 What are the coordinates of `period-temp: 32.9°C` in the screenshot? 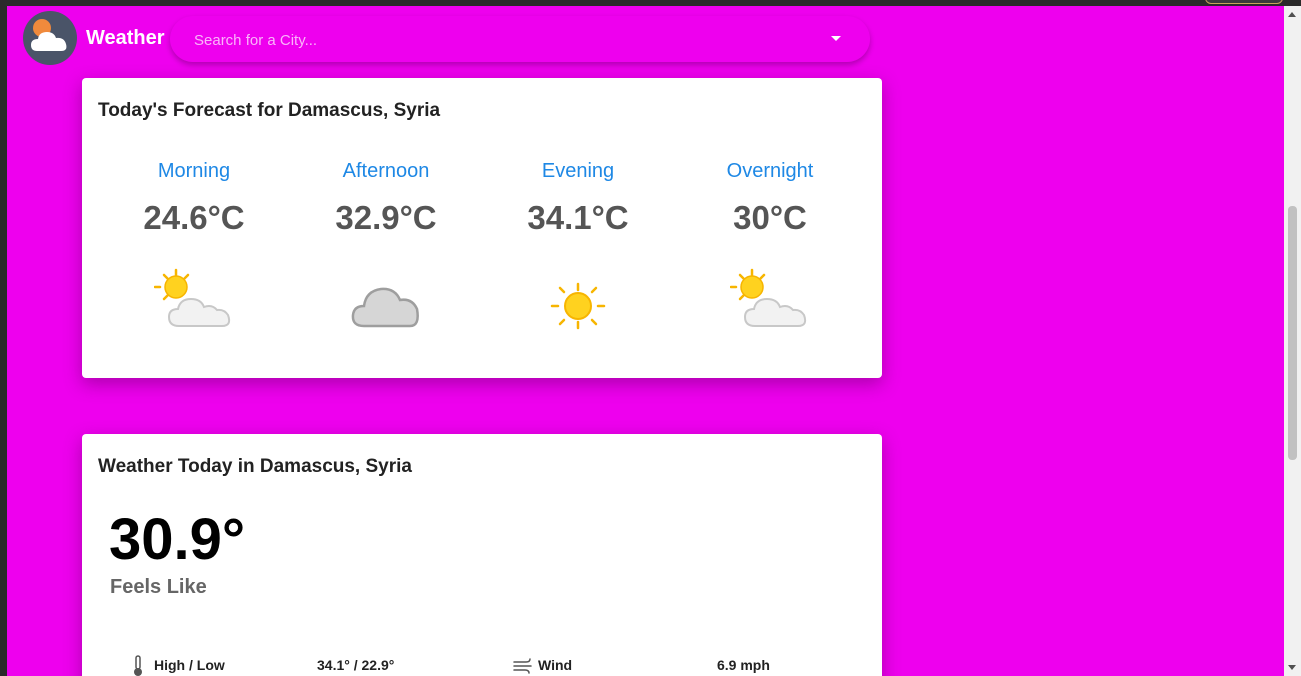 It's located at (386, 217).